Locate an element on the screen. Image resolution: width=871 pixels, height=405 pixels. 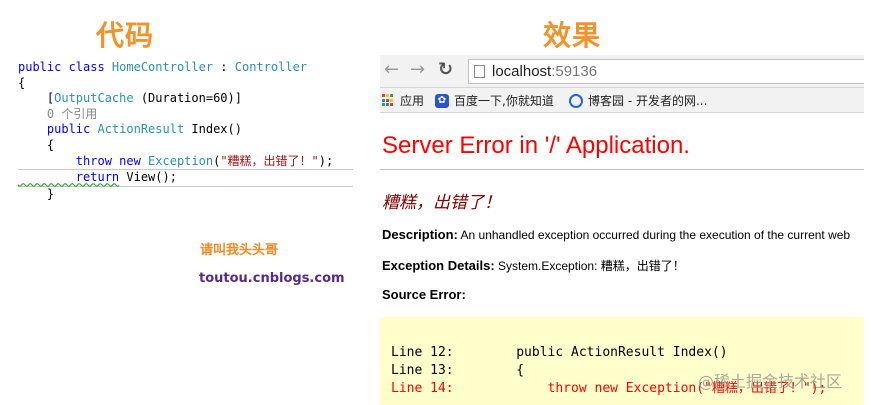
result-heading: 效果 is located at coordinates (572, 35).